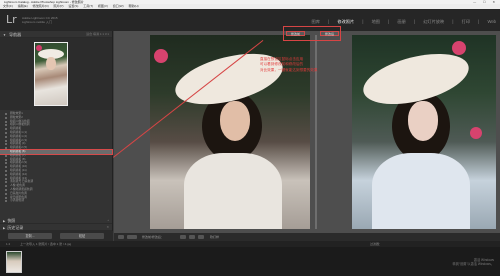 Image resolution: width=500 pixels, height=276 pixels. I want to click on add-snapshot-icon: +, so click(108, 220).